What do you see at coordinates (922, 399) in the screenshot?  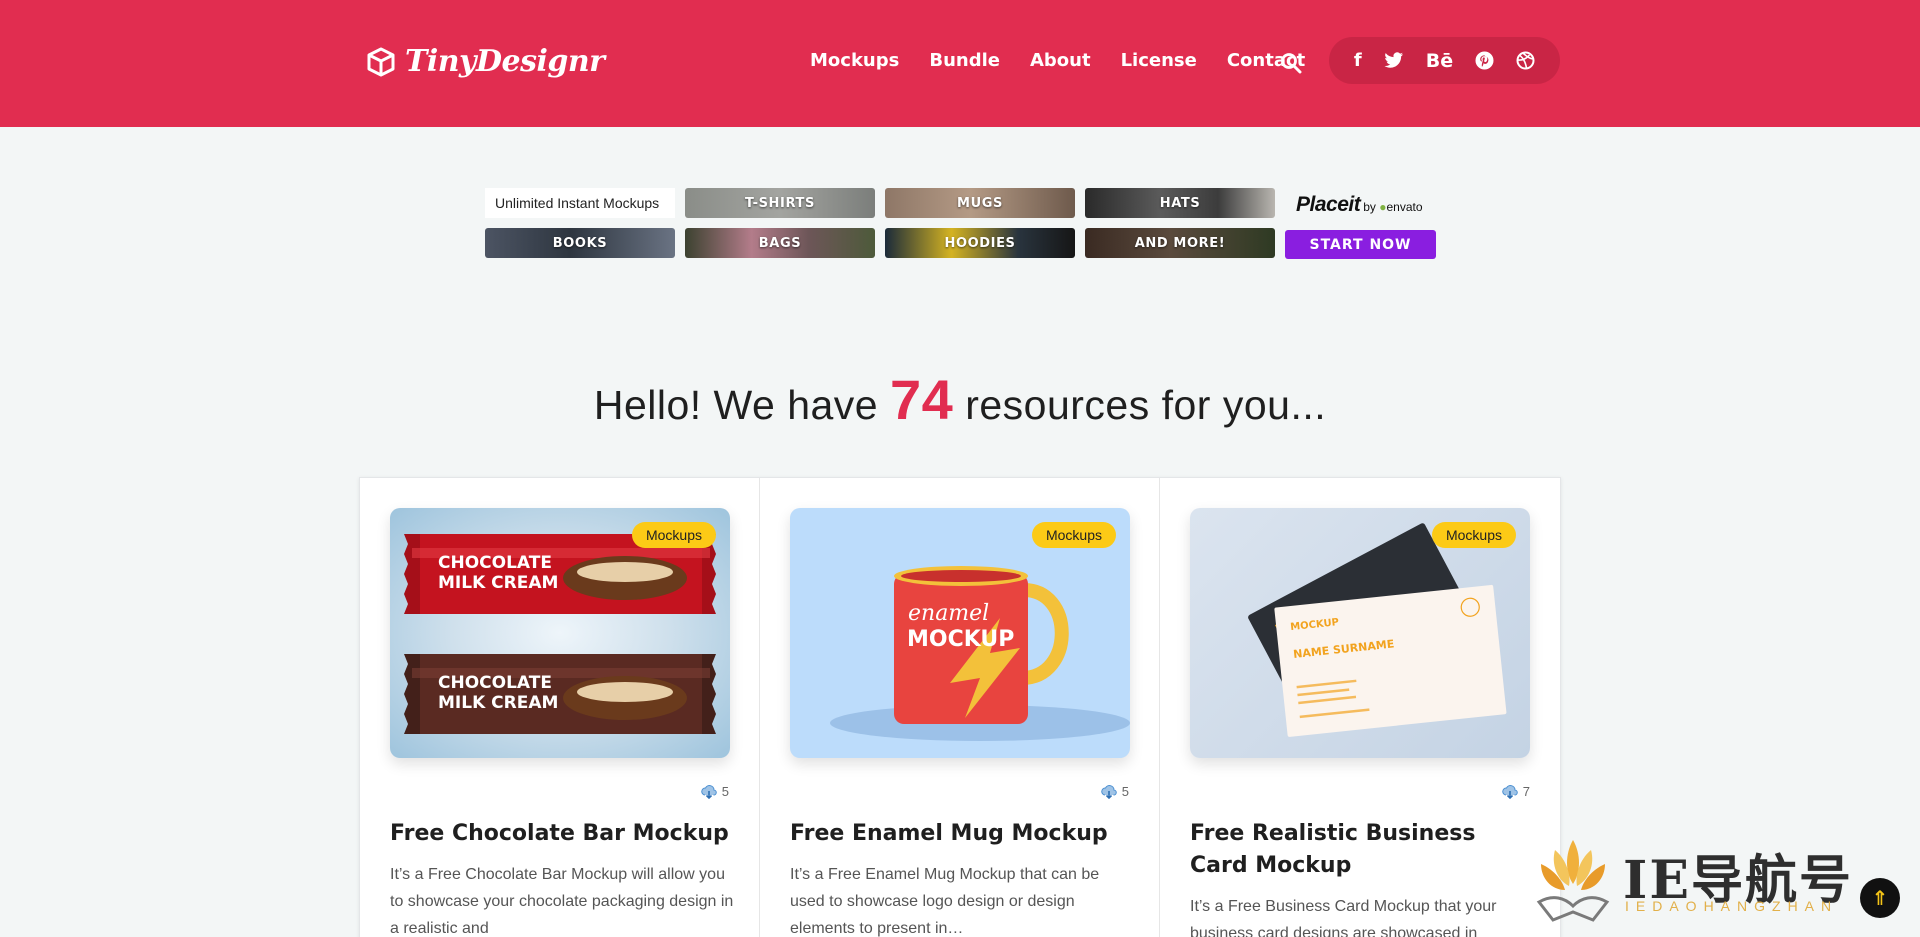 I see `resource-count: 74` at bounding box center [922, 399].